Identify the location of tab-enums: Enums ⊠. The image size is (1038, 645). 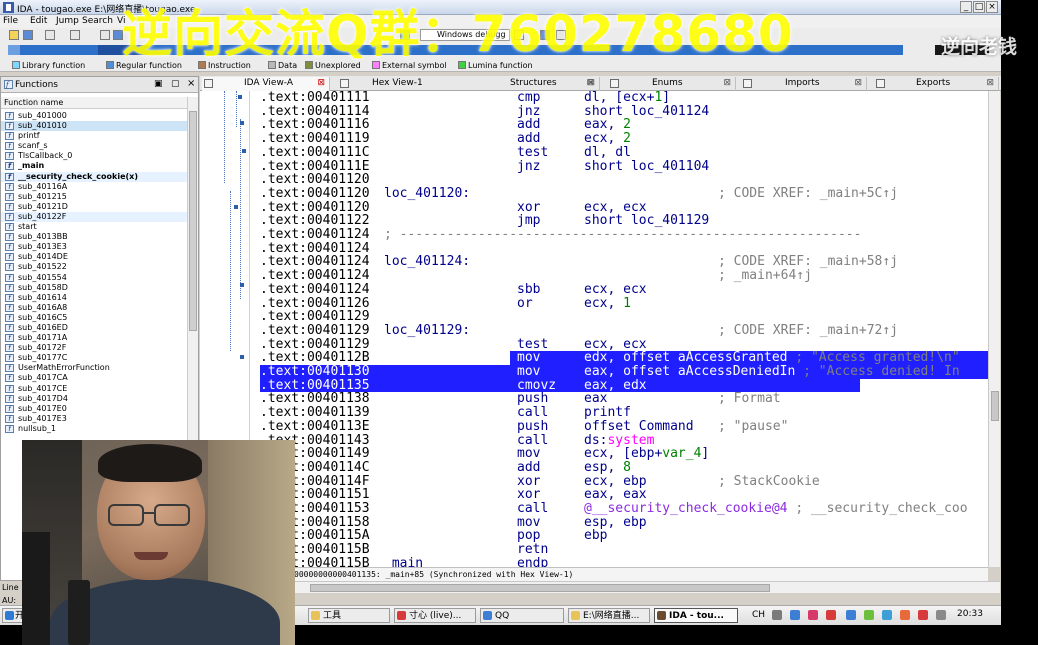
(672, 84).